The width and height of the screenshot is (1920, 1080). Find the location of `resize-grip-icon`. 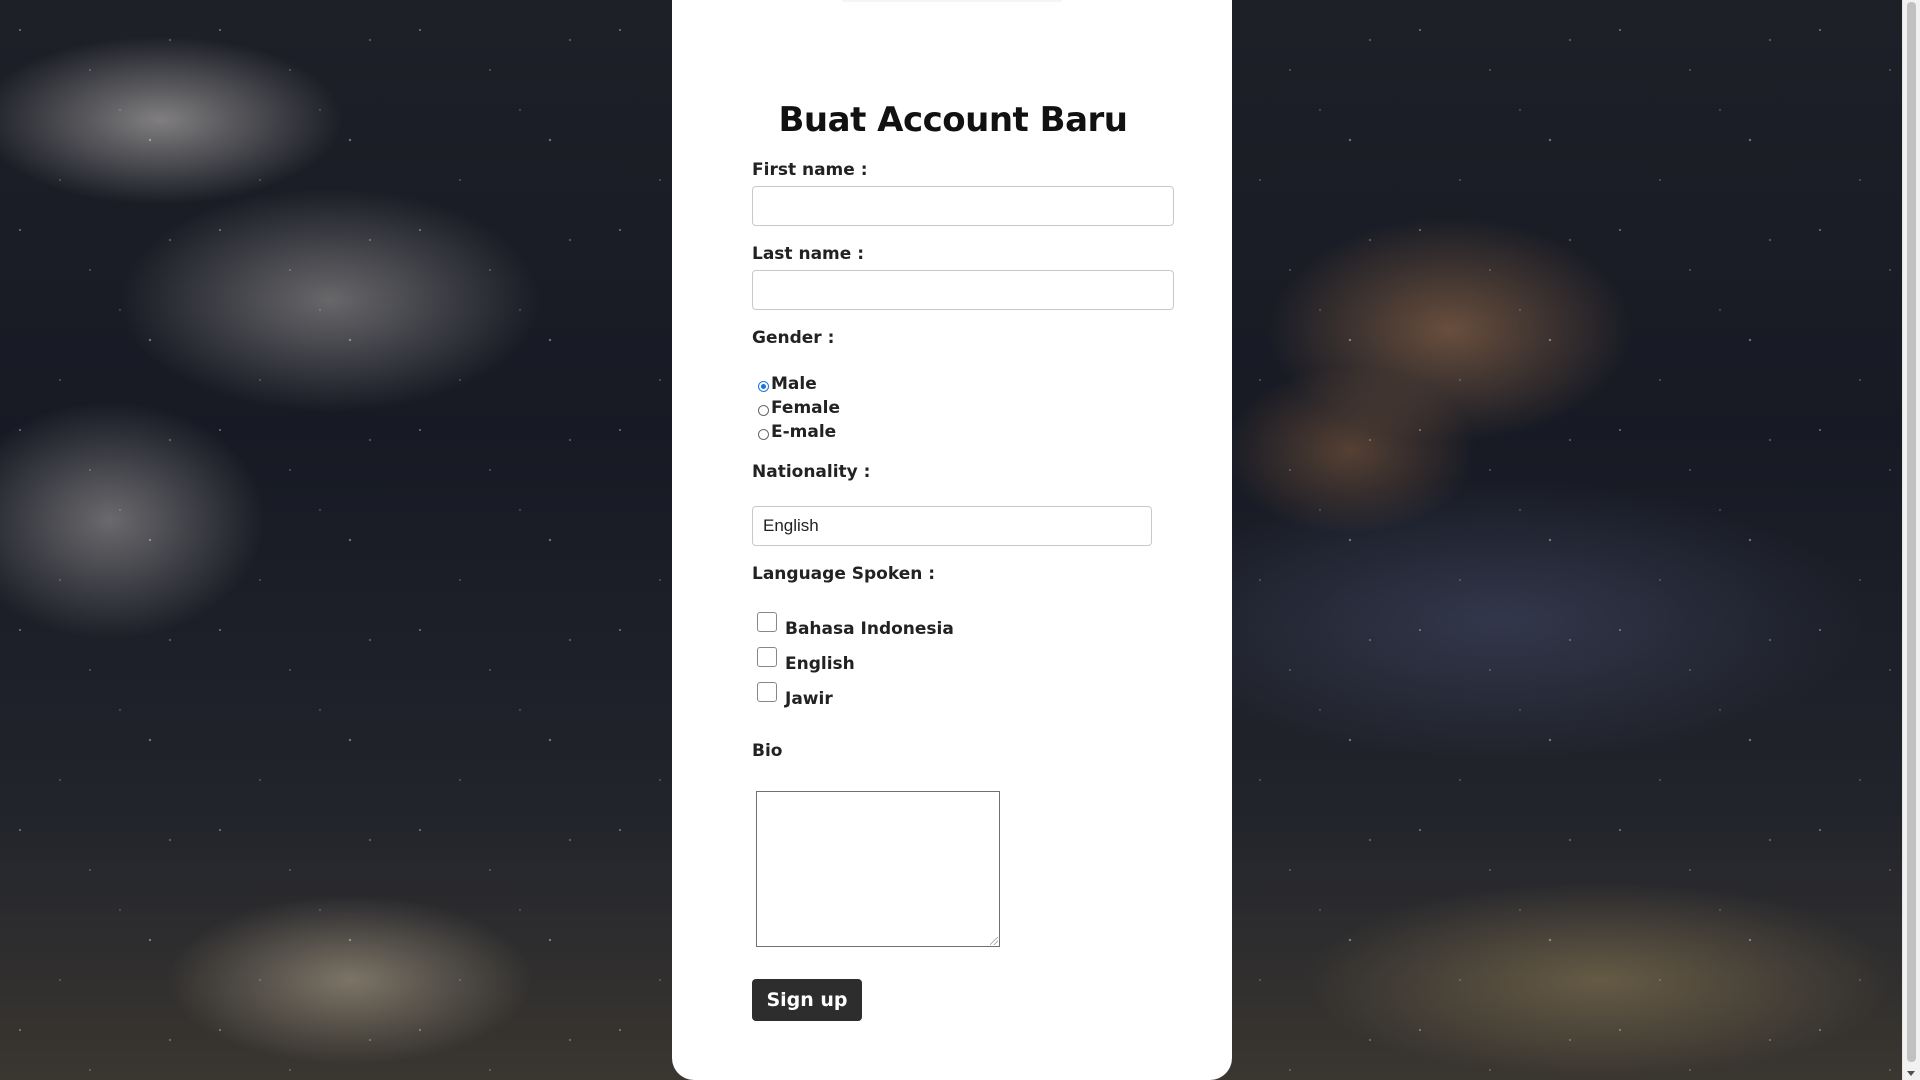

resize-grip-icon is located at coordinates (994, 941).